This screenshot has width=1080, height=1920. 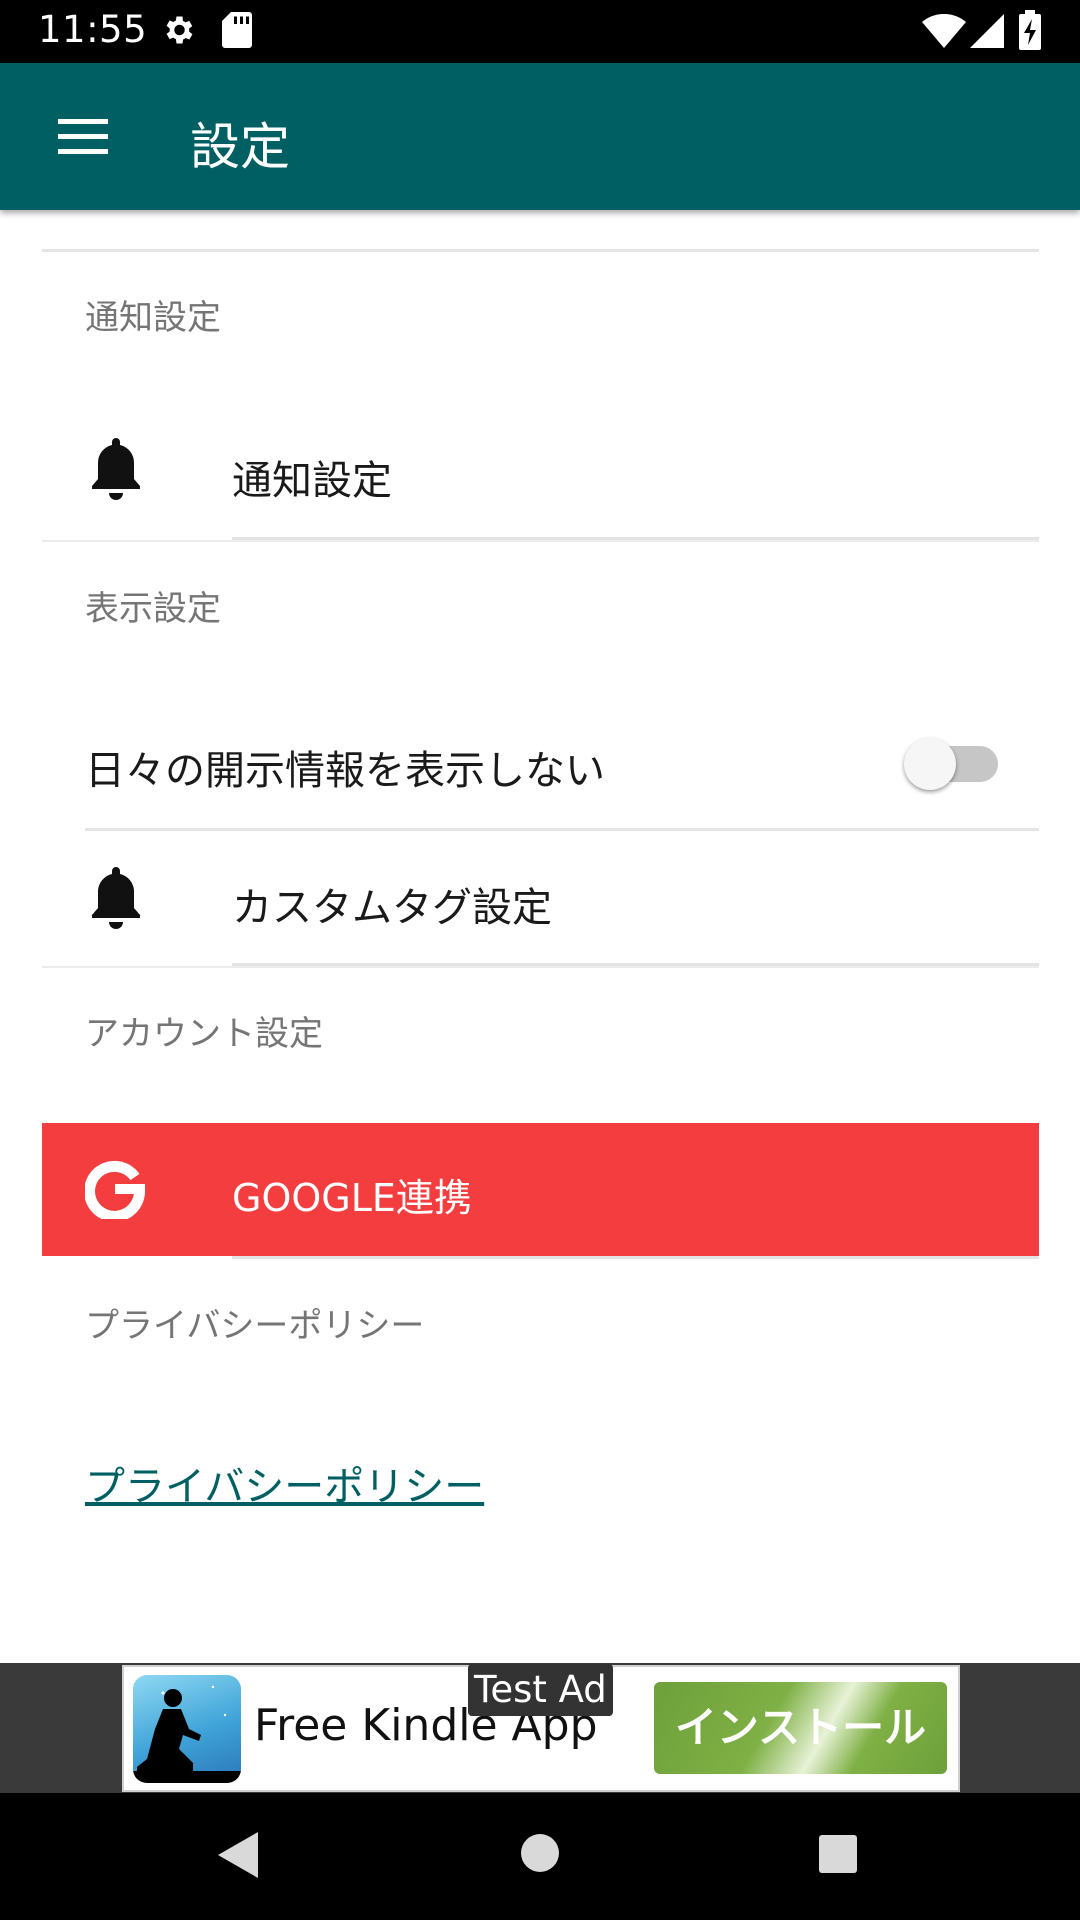 What do you see at coordinates (153, 318) in the screenshot?
I see `category-notification: 通知設定` at bounding box center [153, 318].